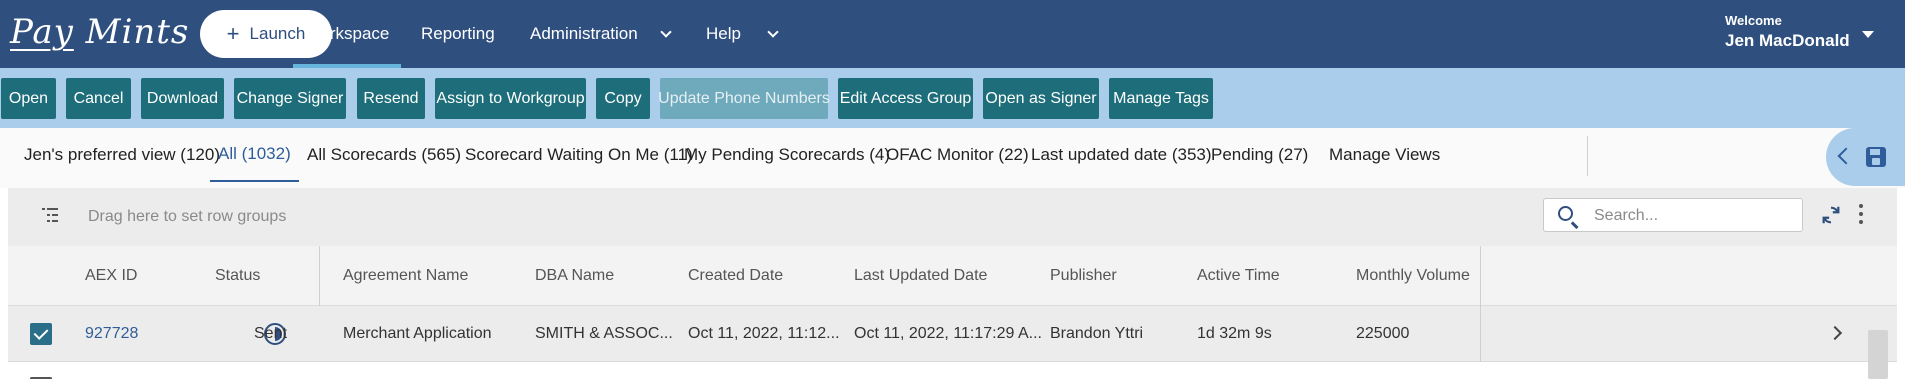  I want to click on nav-workspace-label: Workspace, so click(347, 33).